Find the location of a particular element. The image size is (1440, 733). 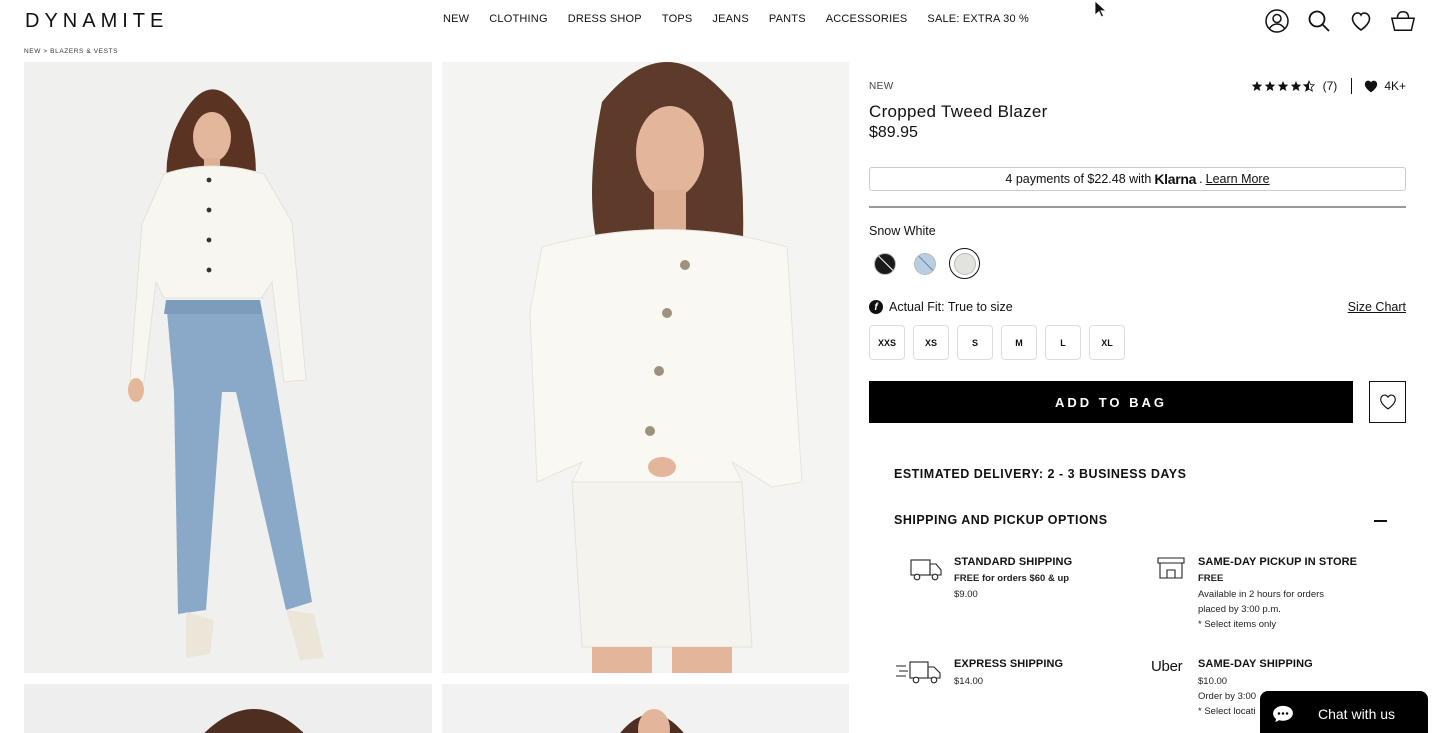

nav-item-clothing: CLOTHING is located at coordinates (518, 19).